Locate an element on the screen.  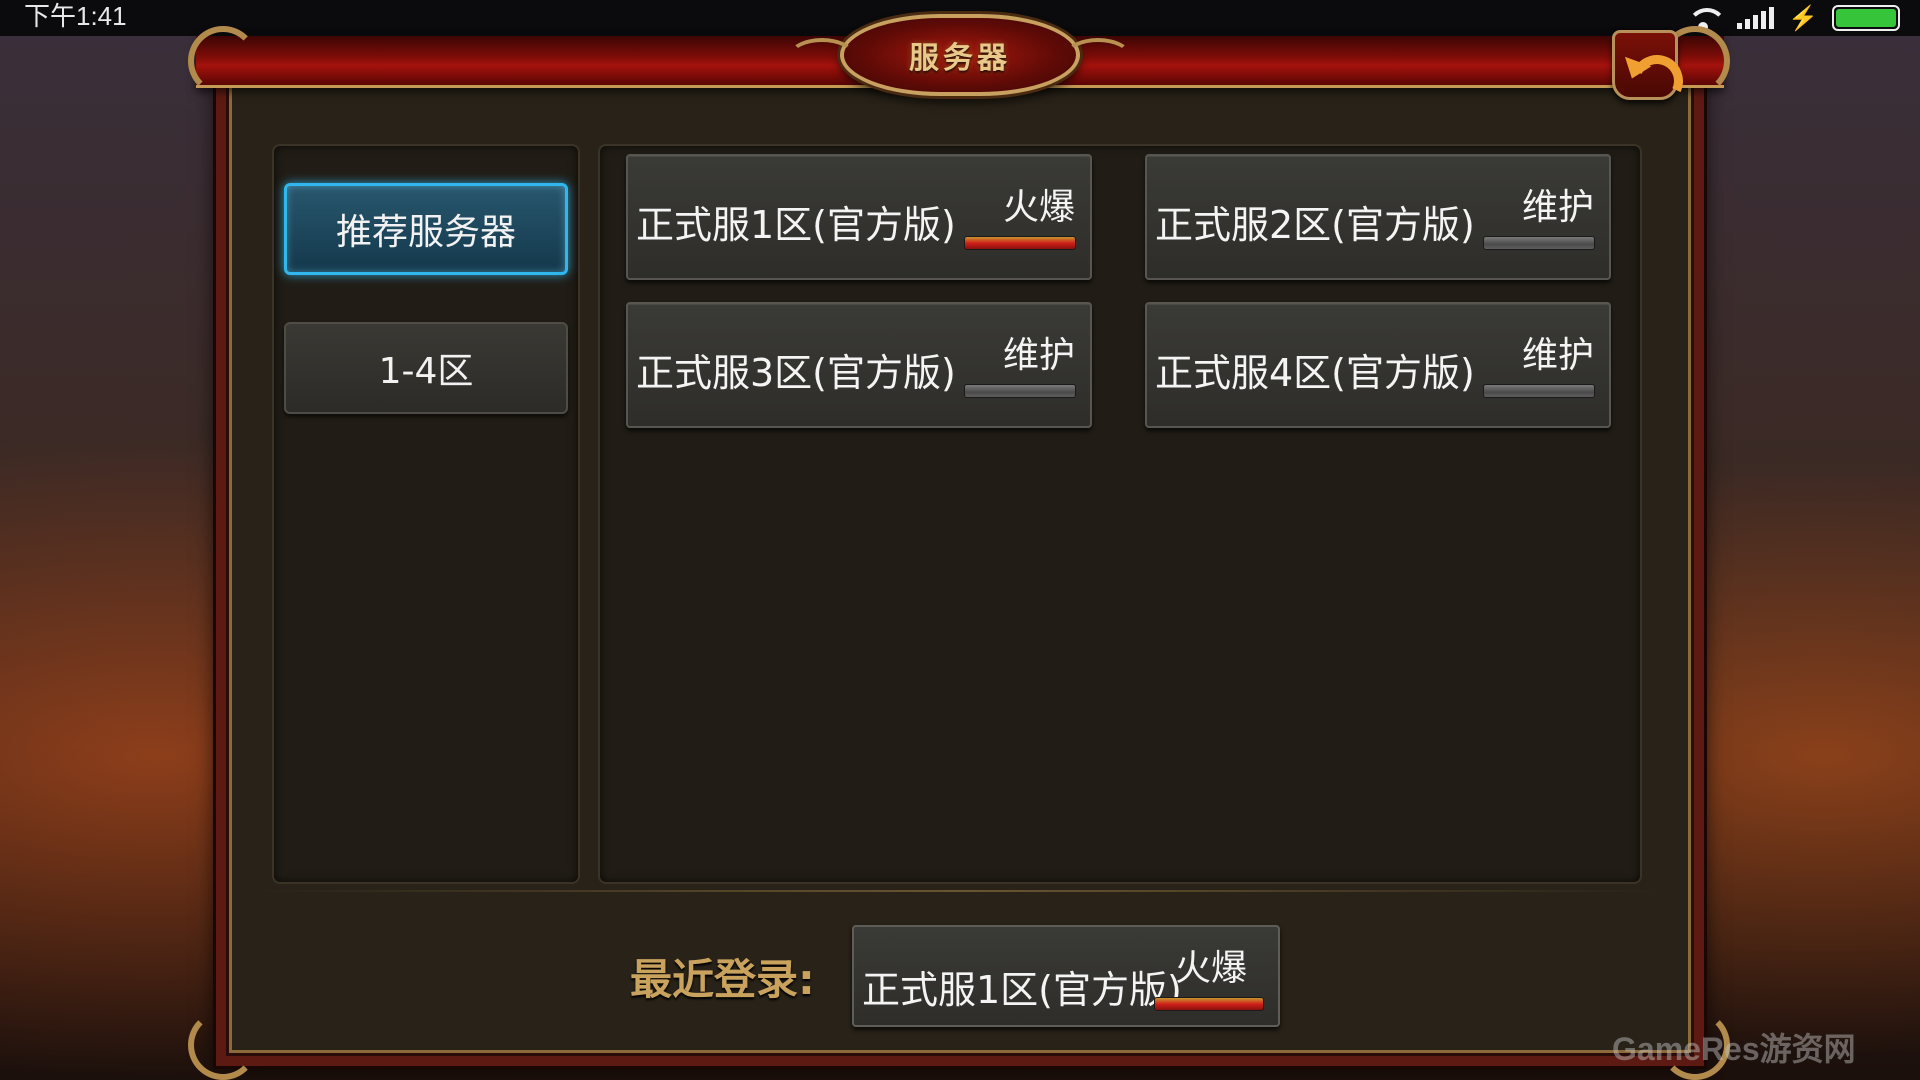
status-icons: ⚡ is located at coordinates (1791, 18).